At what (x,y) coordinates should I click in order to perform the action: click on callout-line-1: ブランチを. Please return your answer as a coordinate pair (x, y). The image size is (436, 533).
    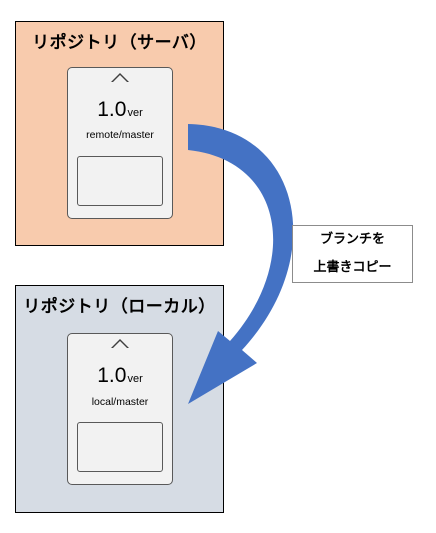
    Looking at the image, I should click on (352, 239).